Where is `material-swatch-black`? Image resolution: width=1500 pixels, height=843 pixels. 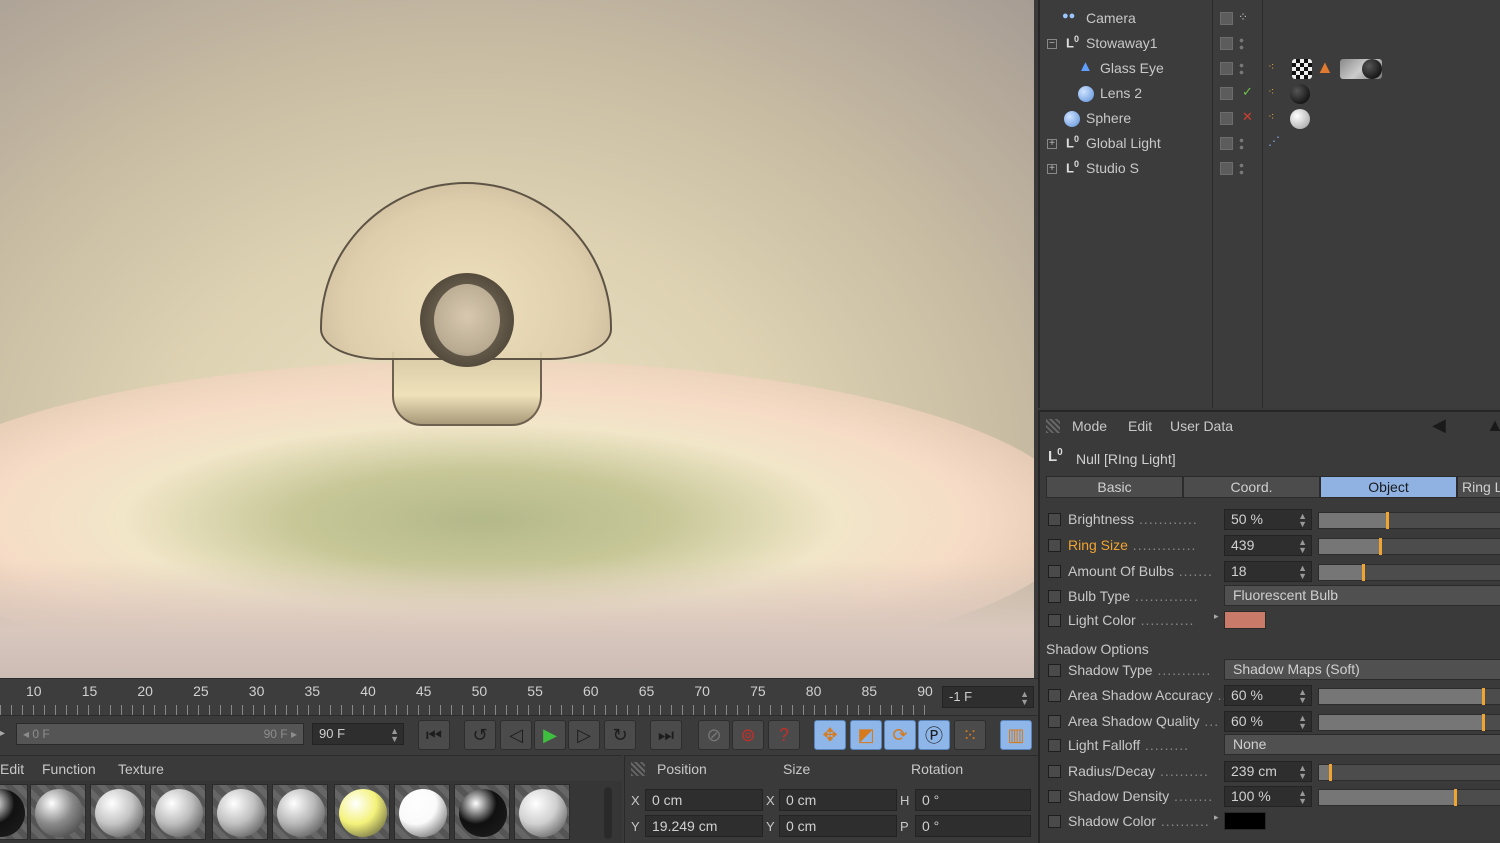 material-swatch-black is located at coordinates (14, 812).